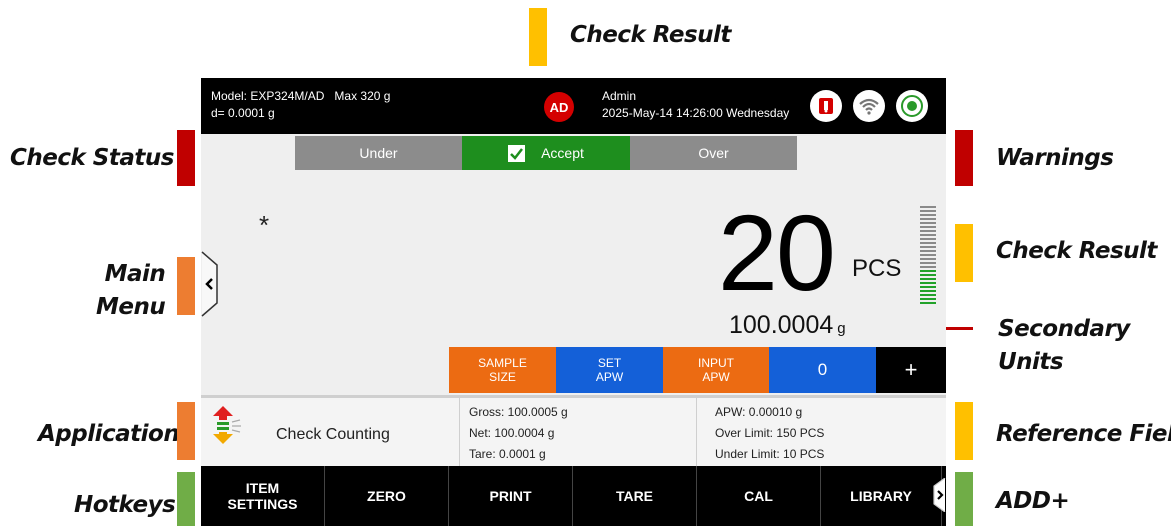  I want to click on check-status-bar: Under Accept Over, so click(546, 153).